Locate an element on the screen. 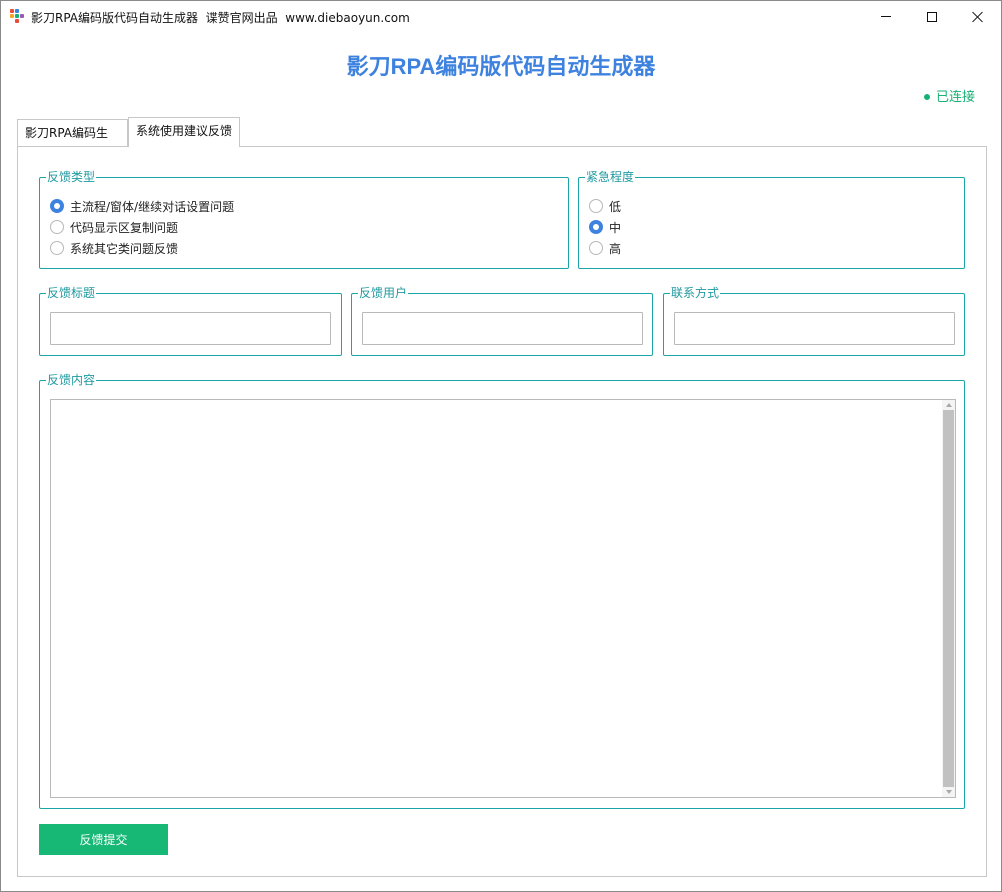 The width and height of the screenshot is (1002, 892). option-label: 低 is located at coordinates (615, 206).